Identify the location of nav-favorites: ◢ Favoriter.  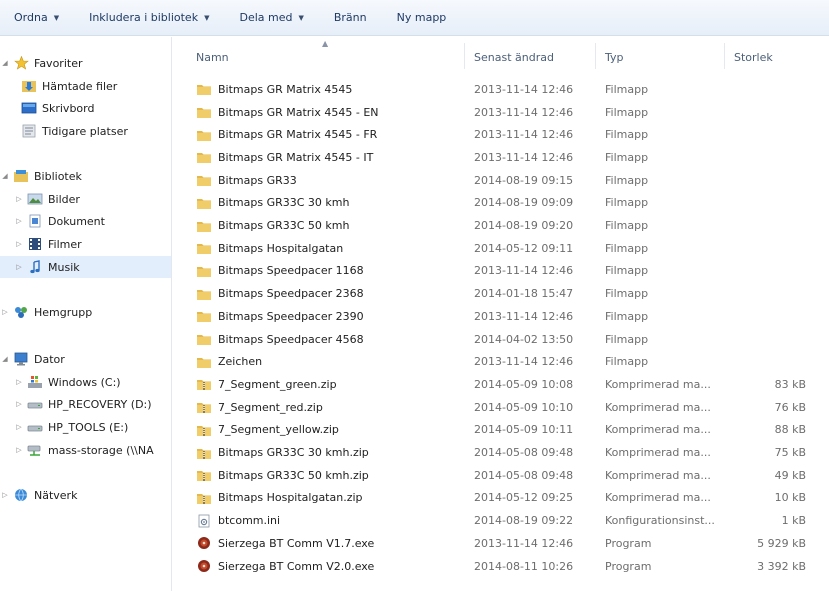
(85, 63).